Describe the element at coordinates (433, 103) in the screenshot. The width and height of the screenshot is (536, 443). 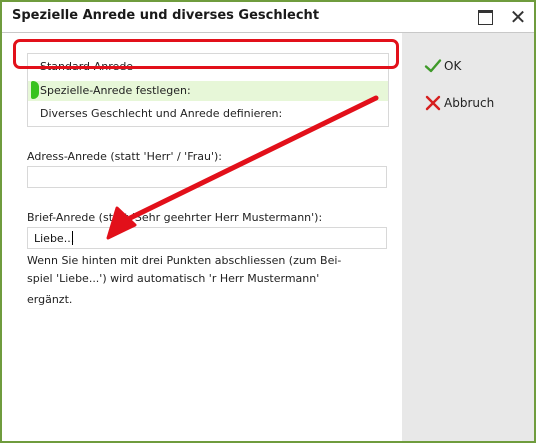
I see `x-icon` at that location.